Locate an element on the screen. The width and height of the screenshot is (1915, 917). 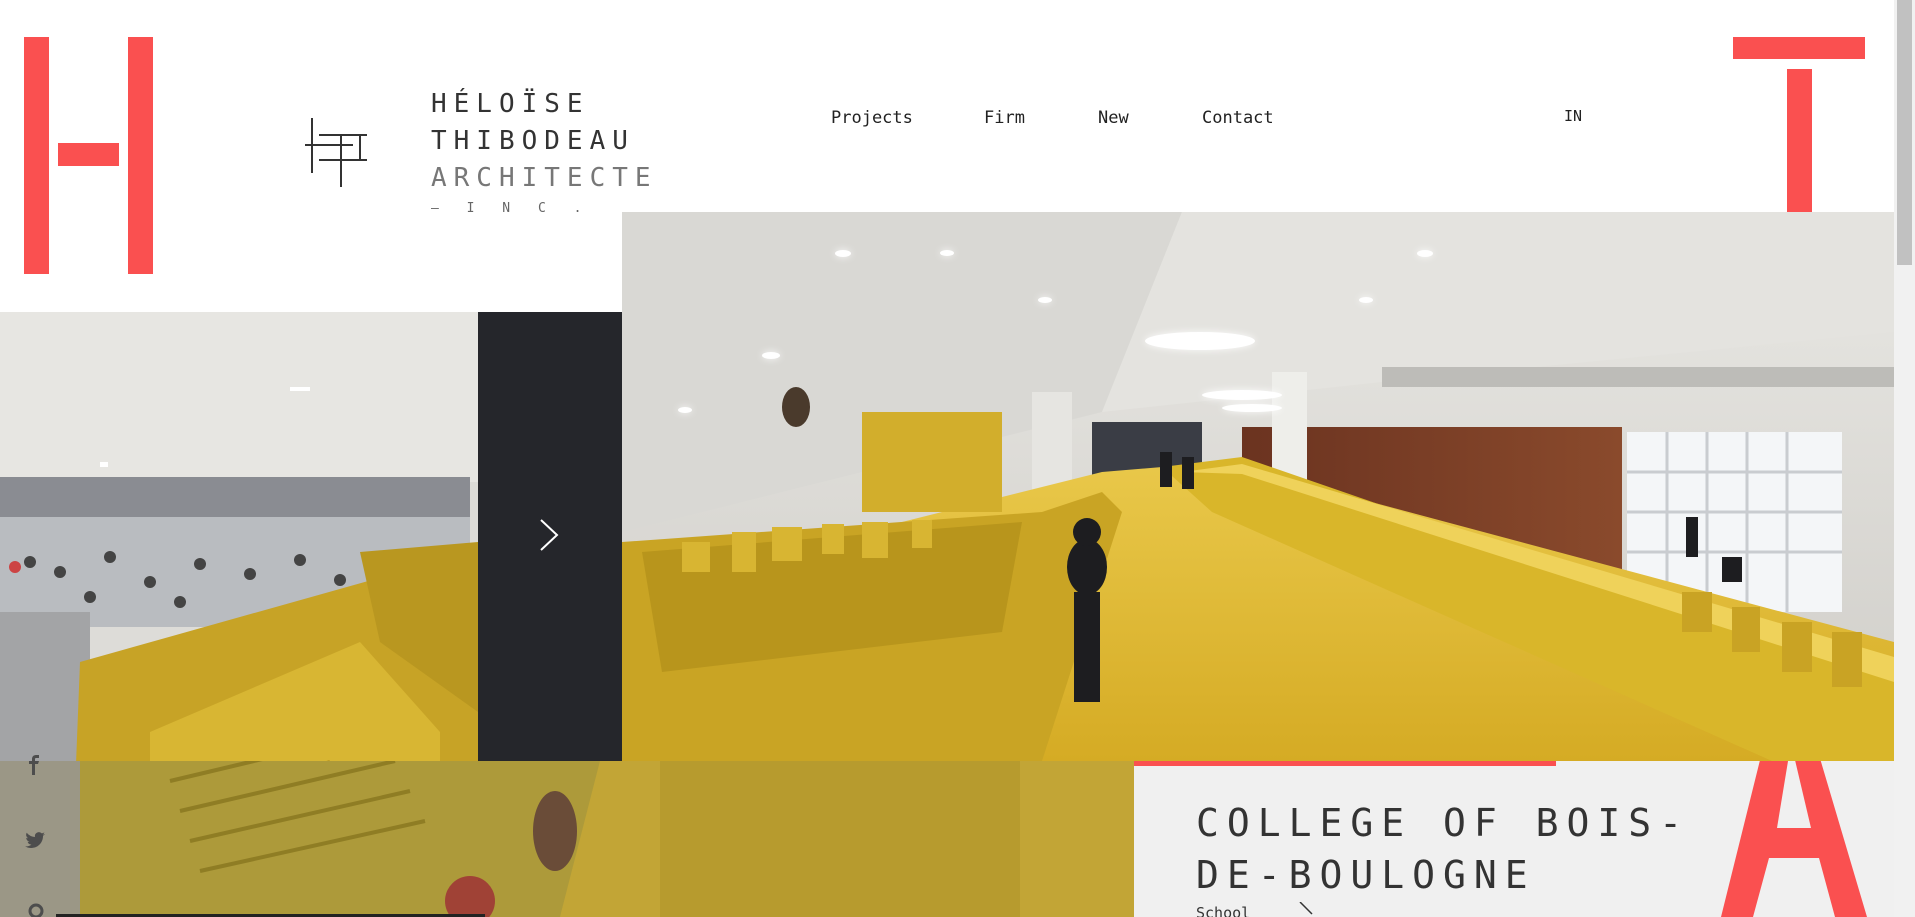
card-accent-bar is located at coordinates (1345, 763).